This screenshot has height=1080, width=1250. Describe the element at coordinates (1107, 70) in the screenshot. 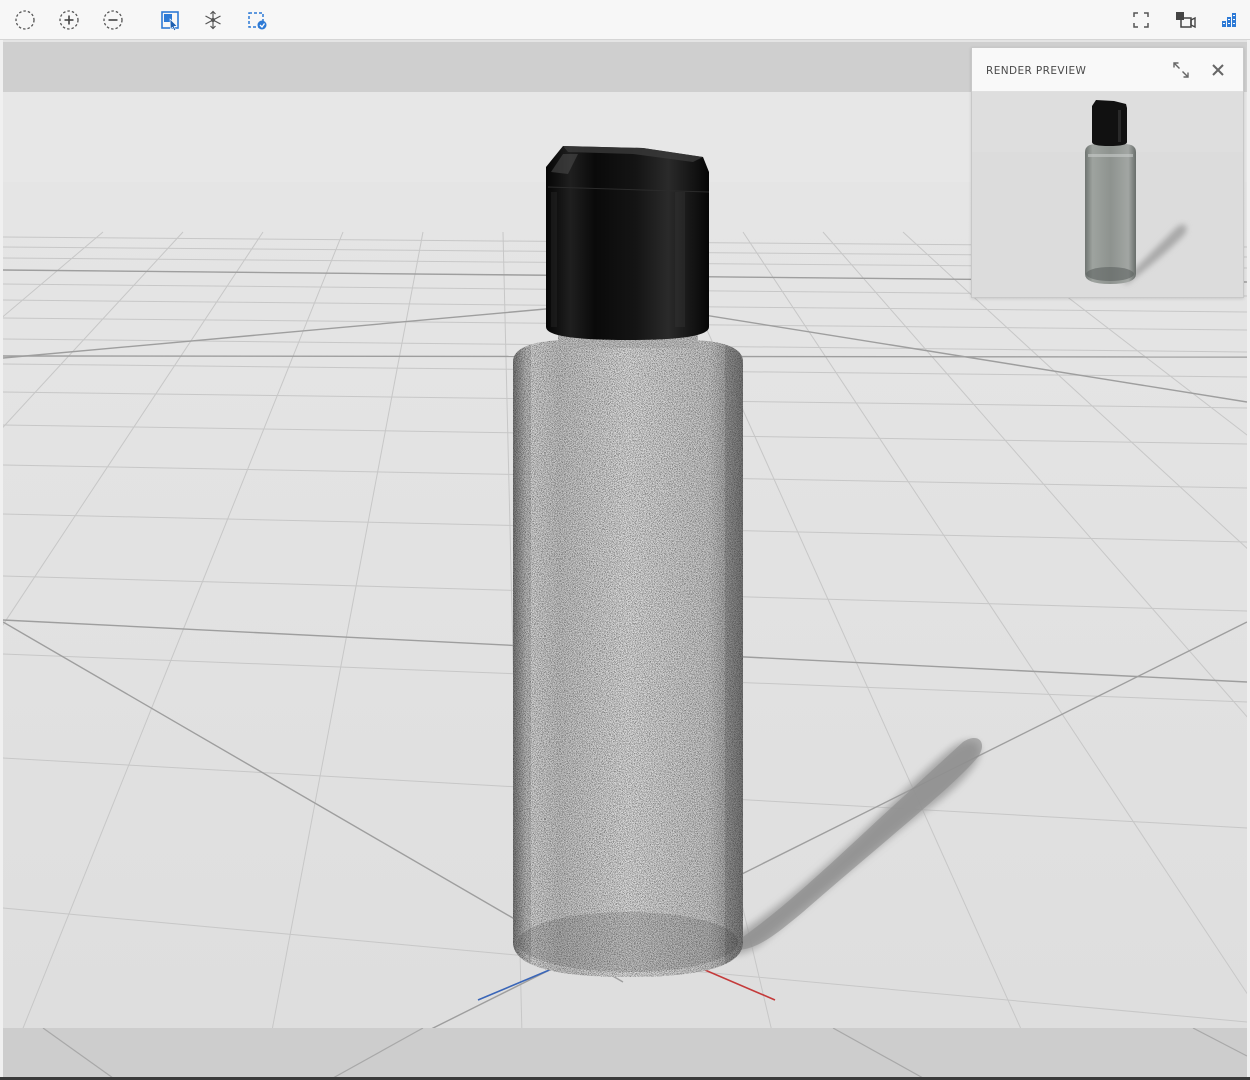

I see `render-preview-header: RENDER PREVIEW` at that location.